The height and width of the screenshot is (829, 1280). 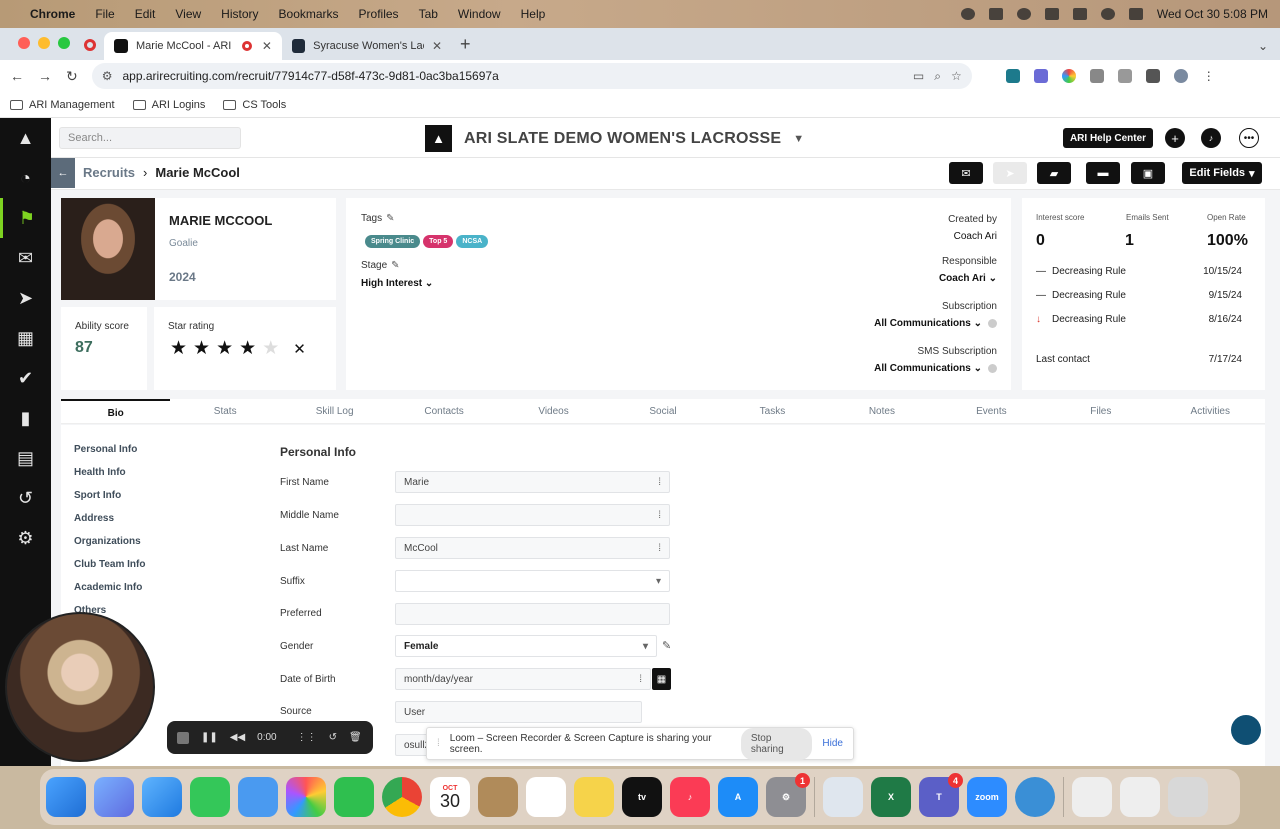 What do you see at coordinates (661, 679) in the screenshot?
I see `calendar-picker-icon: ▦` at bounding box center [661, 679].